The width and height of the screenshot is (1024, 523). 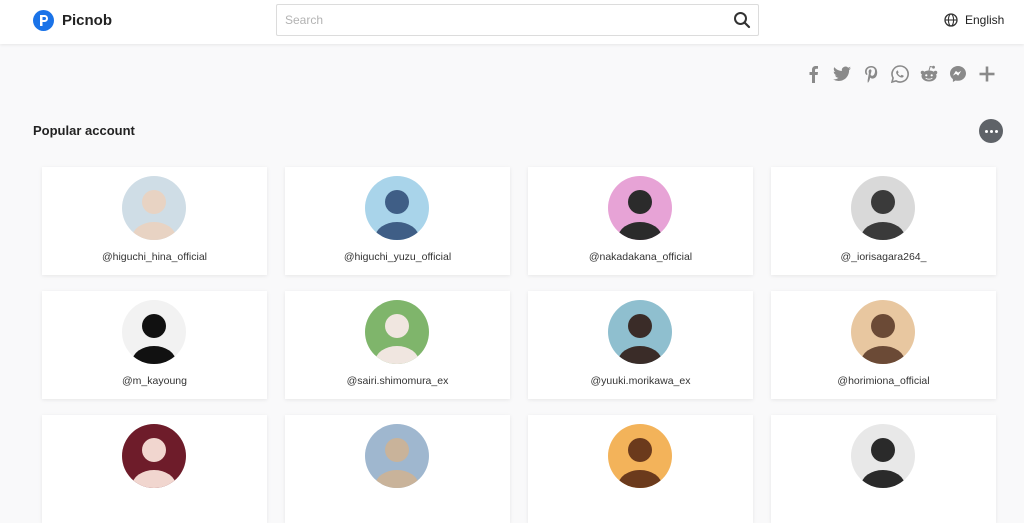 I want to click on popular-account-heading: Popular account, so click(x=84, y=130).